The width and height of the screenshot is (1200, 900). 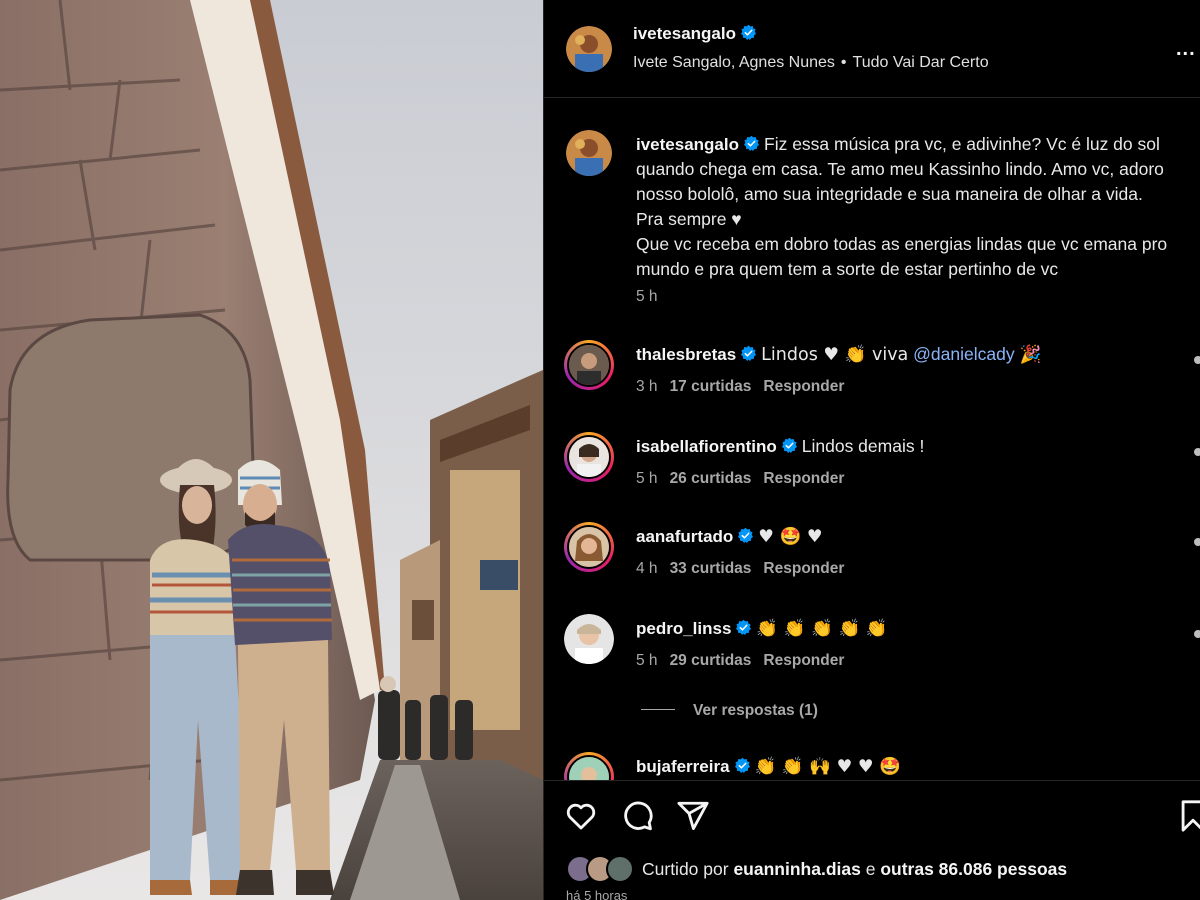 What do you see at coordinates (1030, 355) in the screenshot?
I see `comment-tail: 🎉` at bounding box center [1030, 355].